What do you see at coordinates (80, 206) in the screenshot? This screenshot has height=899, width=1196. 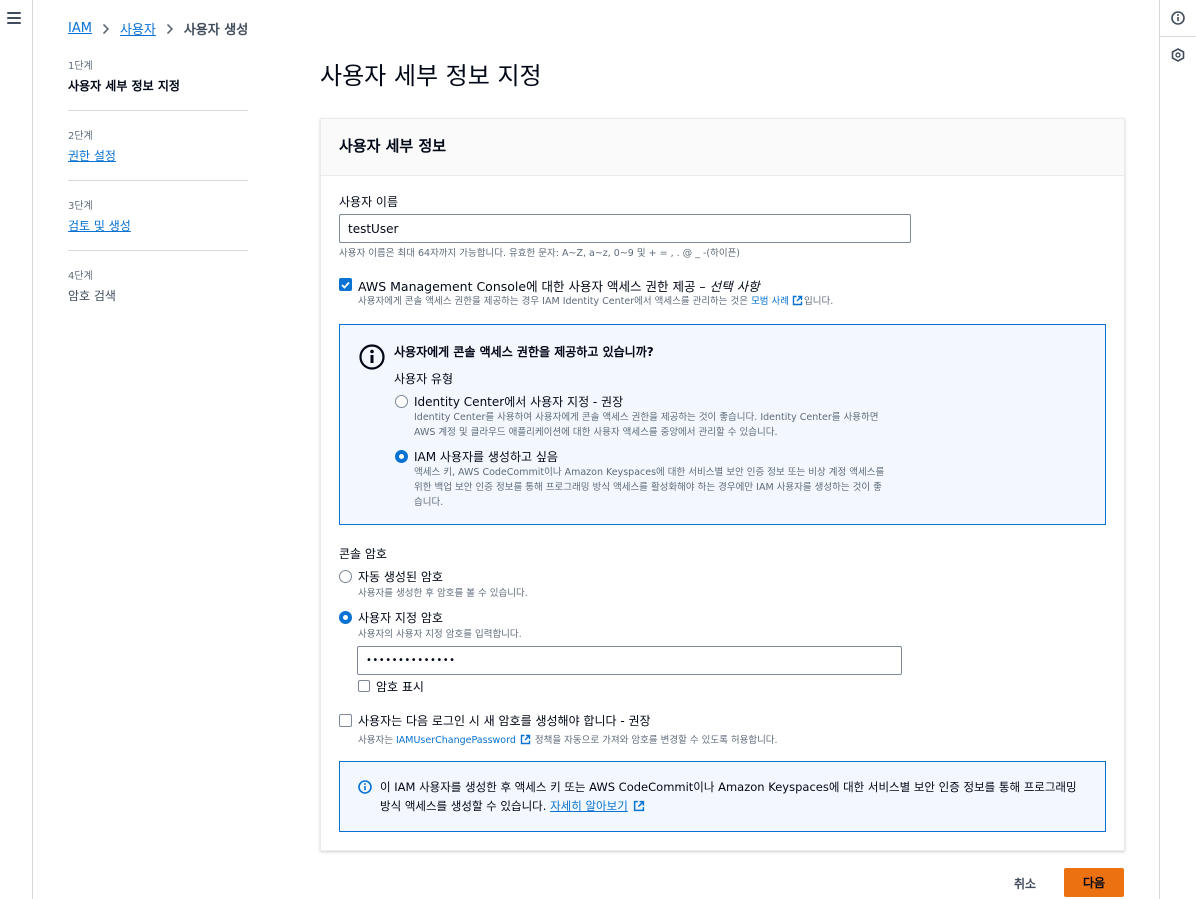 I see `step-number: 3단계` at bounding box center [80, 206].